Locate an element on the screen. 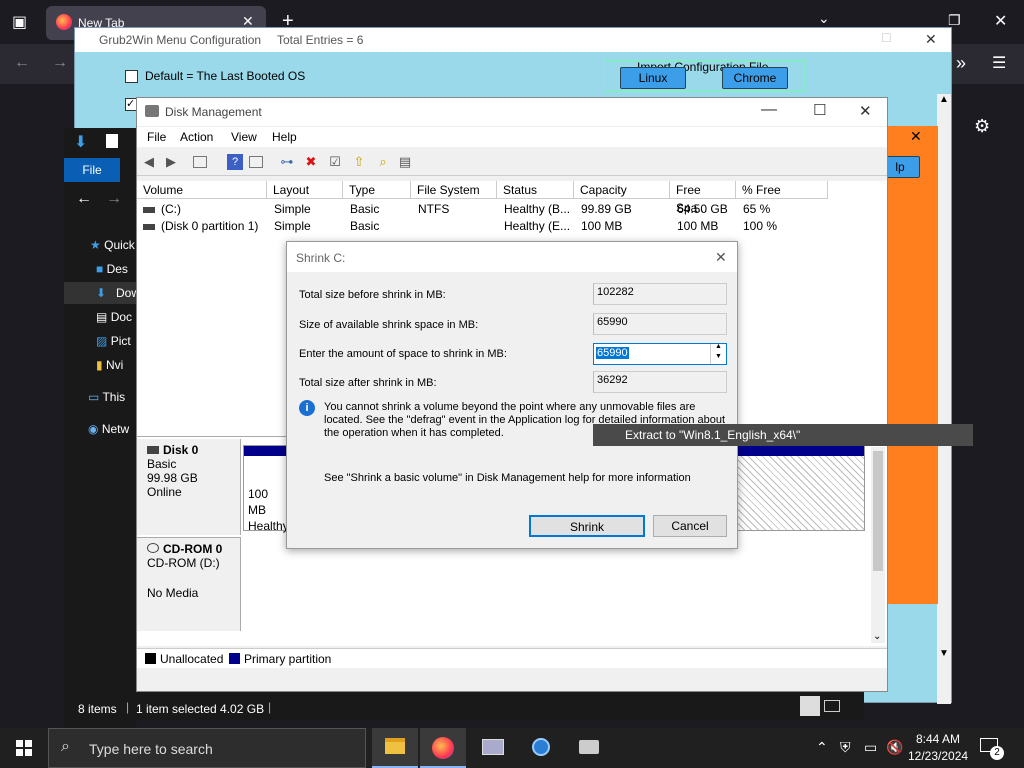  nav-nvidia: ▮ Nvi is located at coordinates (109, 365).